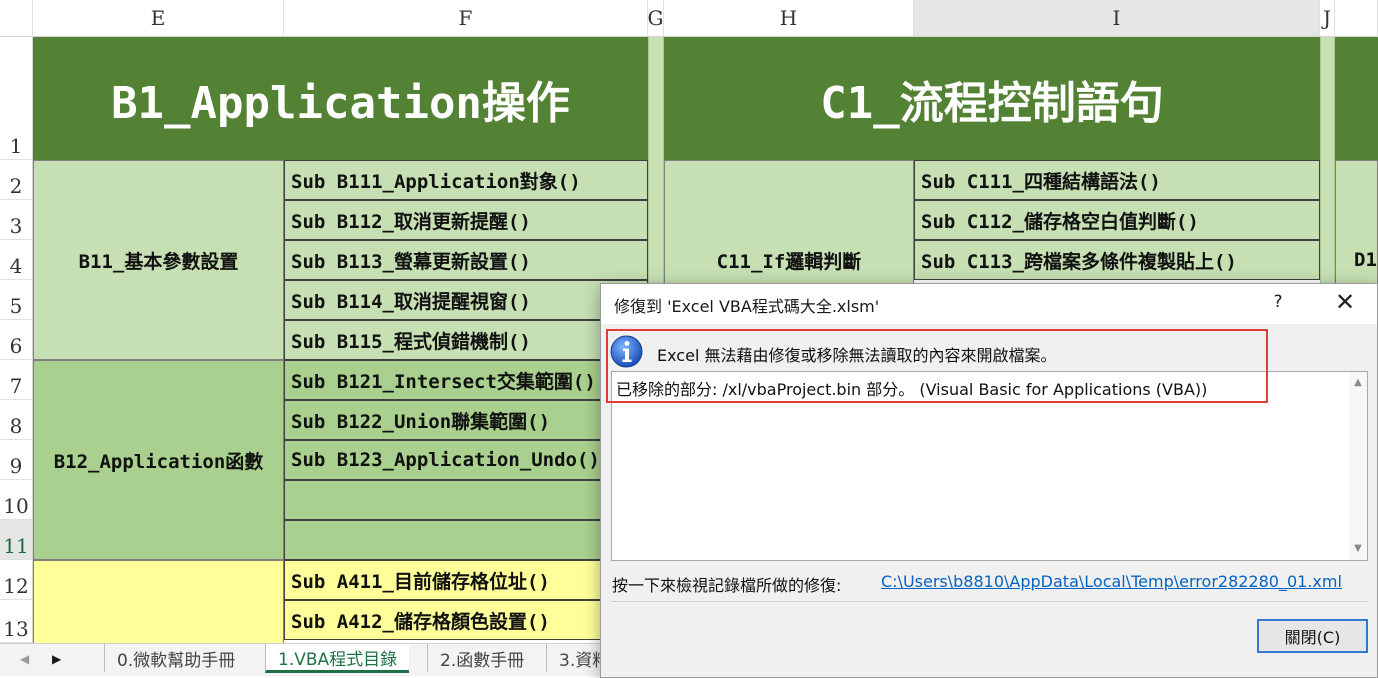  Describe the element at coordinates (747, 306) in the screenshot. I see `dialog-title: 修復到 'Excel VBA程式碼大全.xlsm'` at that location.